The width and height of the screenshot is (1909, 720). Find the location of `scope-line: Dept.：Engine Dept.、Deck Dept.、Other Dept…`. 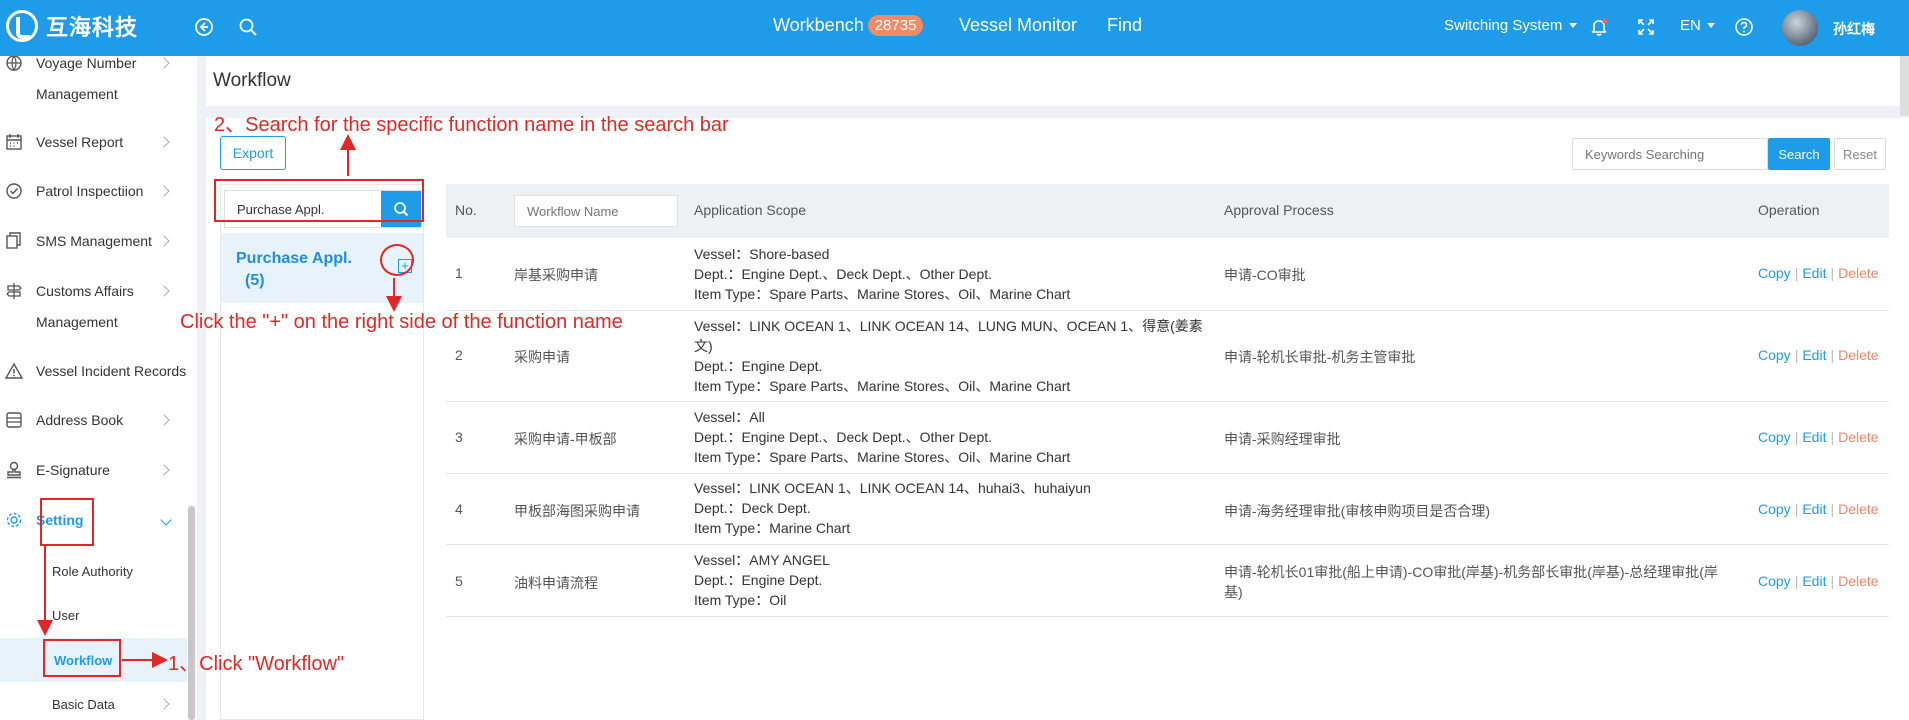

scope-line: Dept.：Engine Dept.、Deck Dept.、Other Dept… is located at coordinates (843, 274).